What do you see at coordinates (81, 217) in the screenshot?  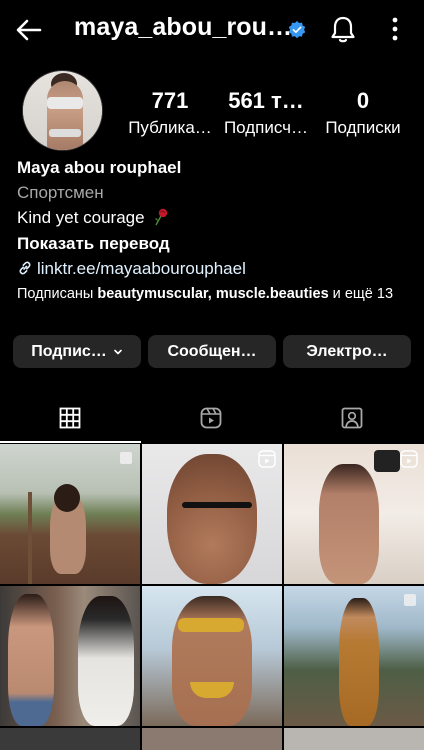 I see `bio-text-content: Kind yet courage` at bounding box center [81, 217].